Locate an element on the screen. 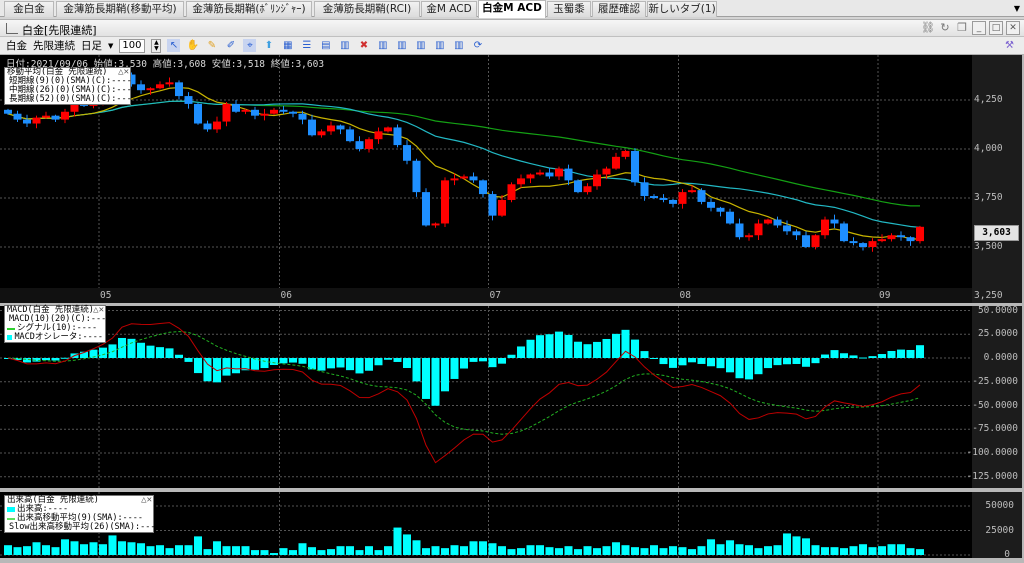 The width and height of the screenshot is (1024, 563). symbol-selector: 白金 is located at coordinates (16, 45).